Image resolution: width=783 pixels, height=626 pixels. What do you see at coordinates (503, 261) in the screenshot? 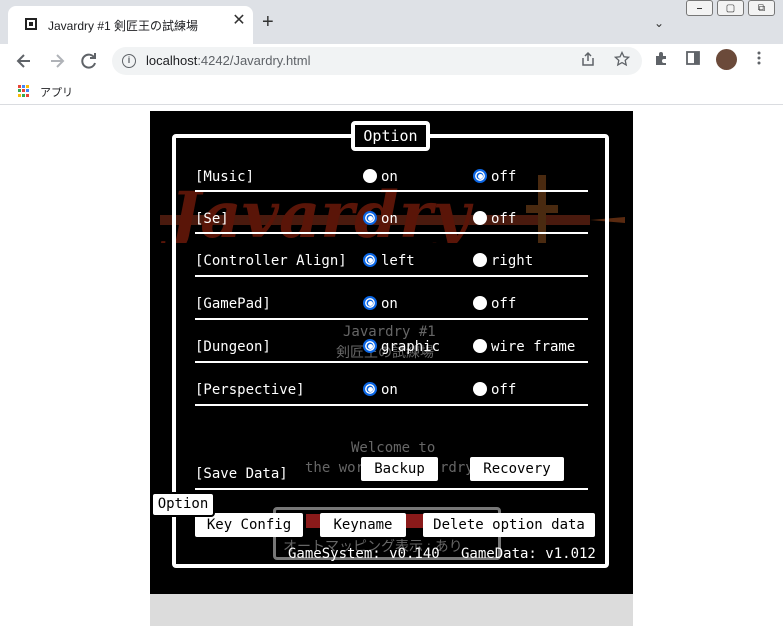
I see `controller-right-option: right` at bounding box center [503, 261].